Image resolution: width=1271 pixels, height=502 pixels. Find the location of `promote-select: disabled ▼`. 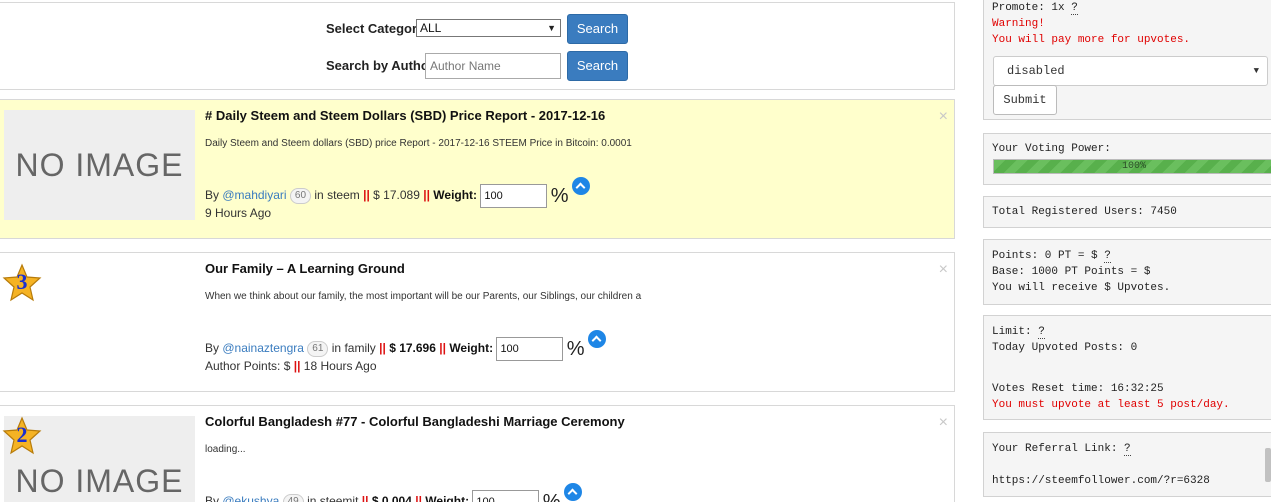

promote-select: disabled ▼ is located at coordinates (1130, 71).